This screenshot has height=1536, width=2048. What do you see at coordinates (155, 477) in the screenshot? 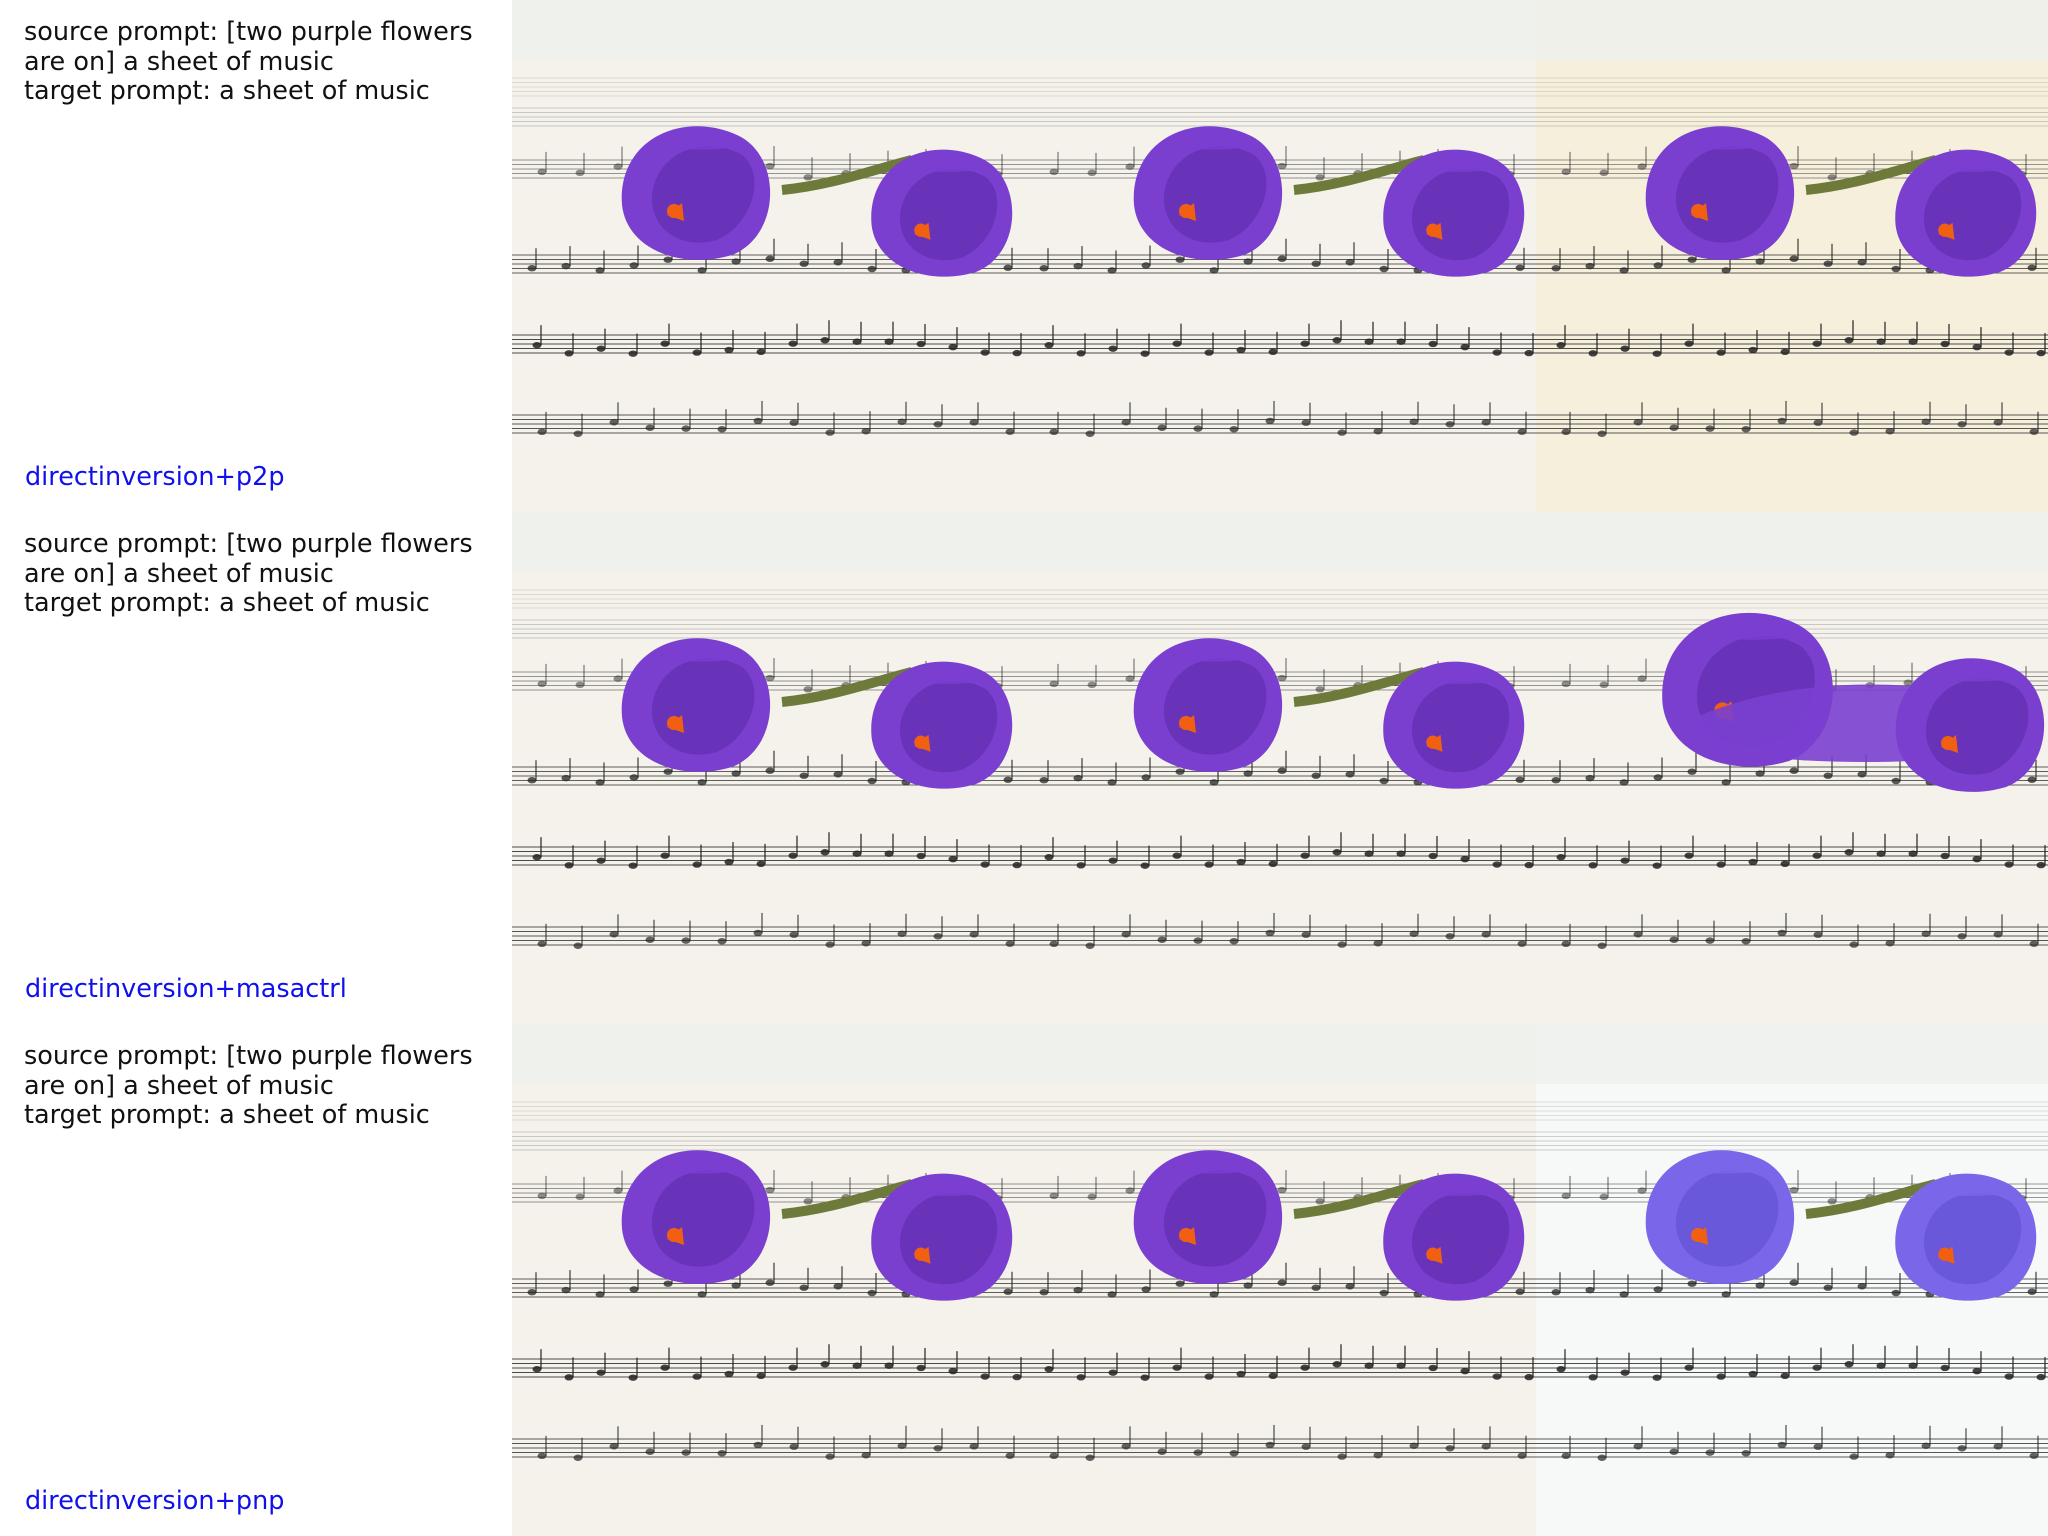
I see `method-label: directinversion+p2p` at bounding box center [155, 477].